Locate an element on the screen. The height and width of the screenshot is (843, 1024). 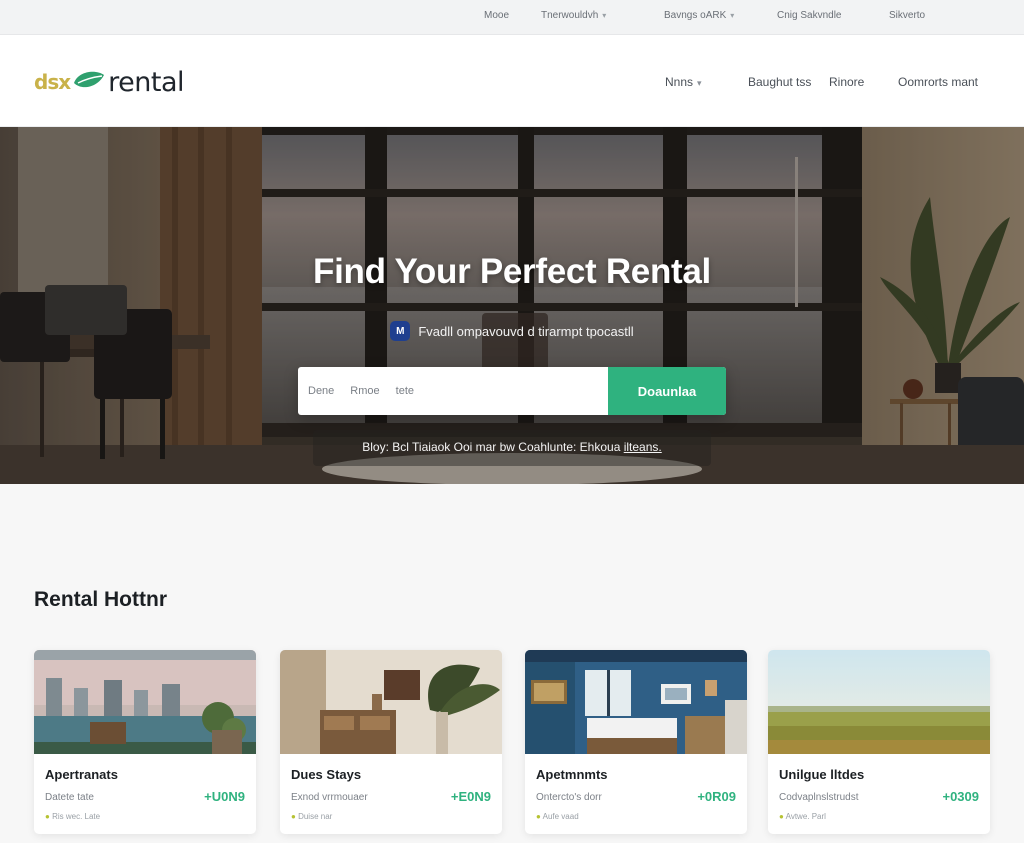
card-title: Apetmnmts is located at coordinates (572, 774).